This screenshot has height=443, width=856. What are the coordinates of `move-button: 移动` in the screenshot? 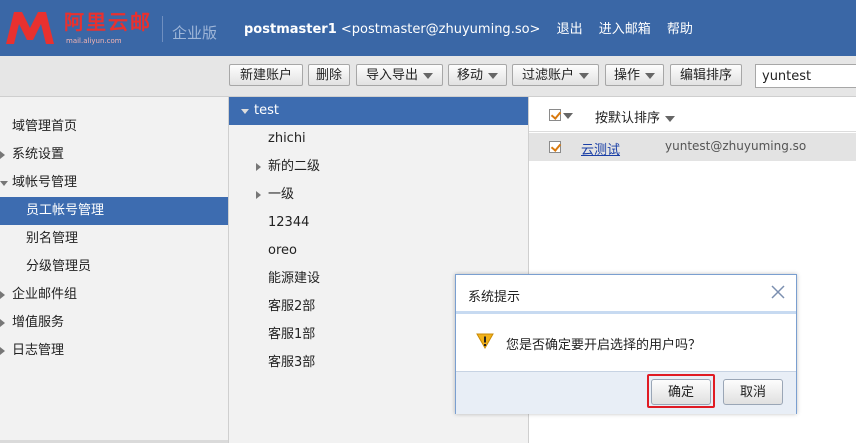 It's located at (477, 75).